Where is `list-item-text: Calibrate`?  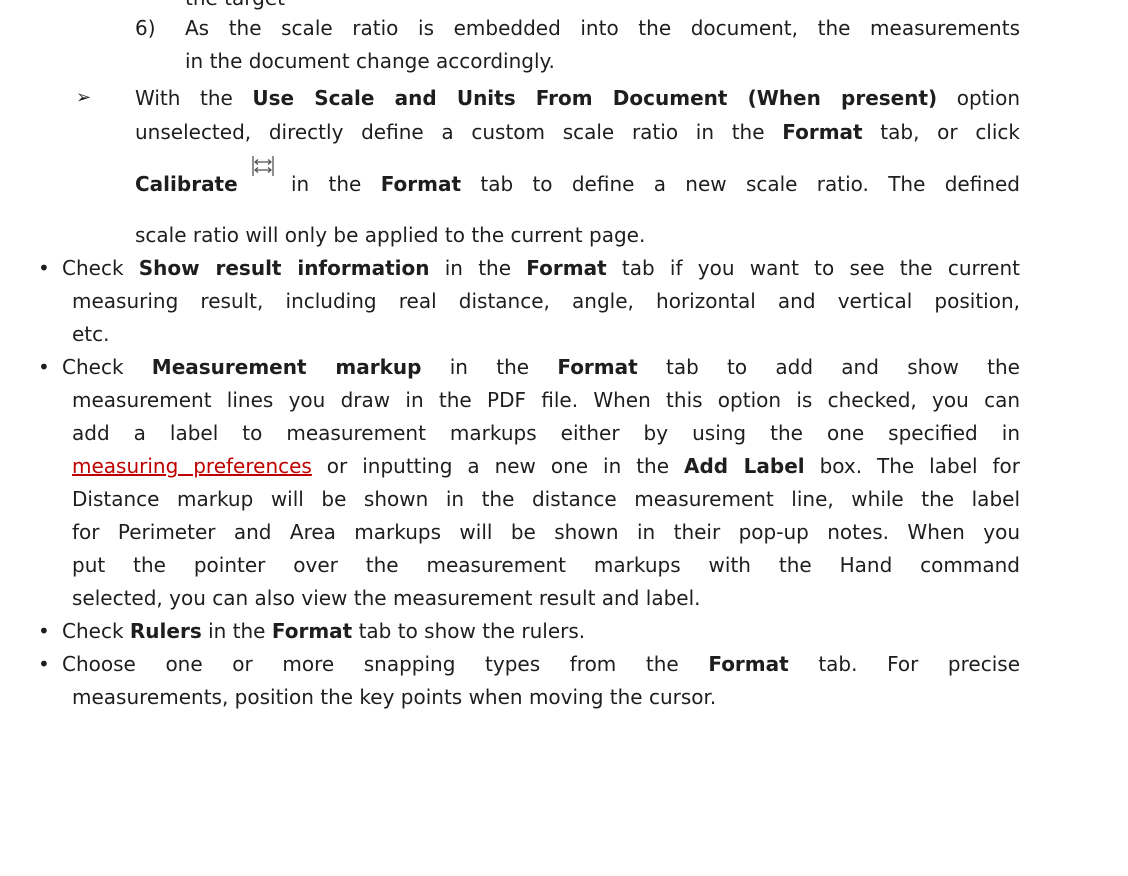 list-item-text: Calibrate is located at coordinates (186, 184).